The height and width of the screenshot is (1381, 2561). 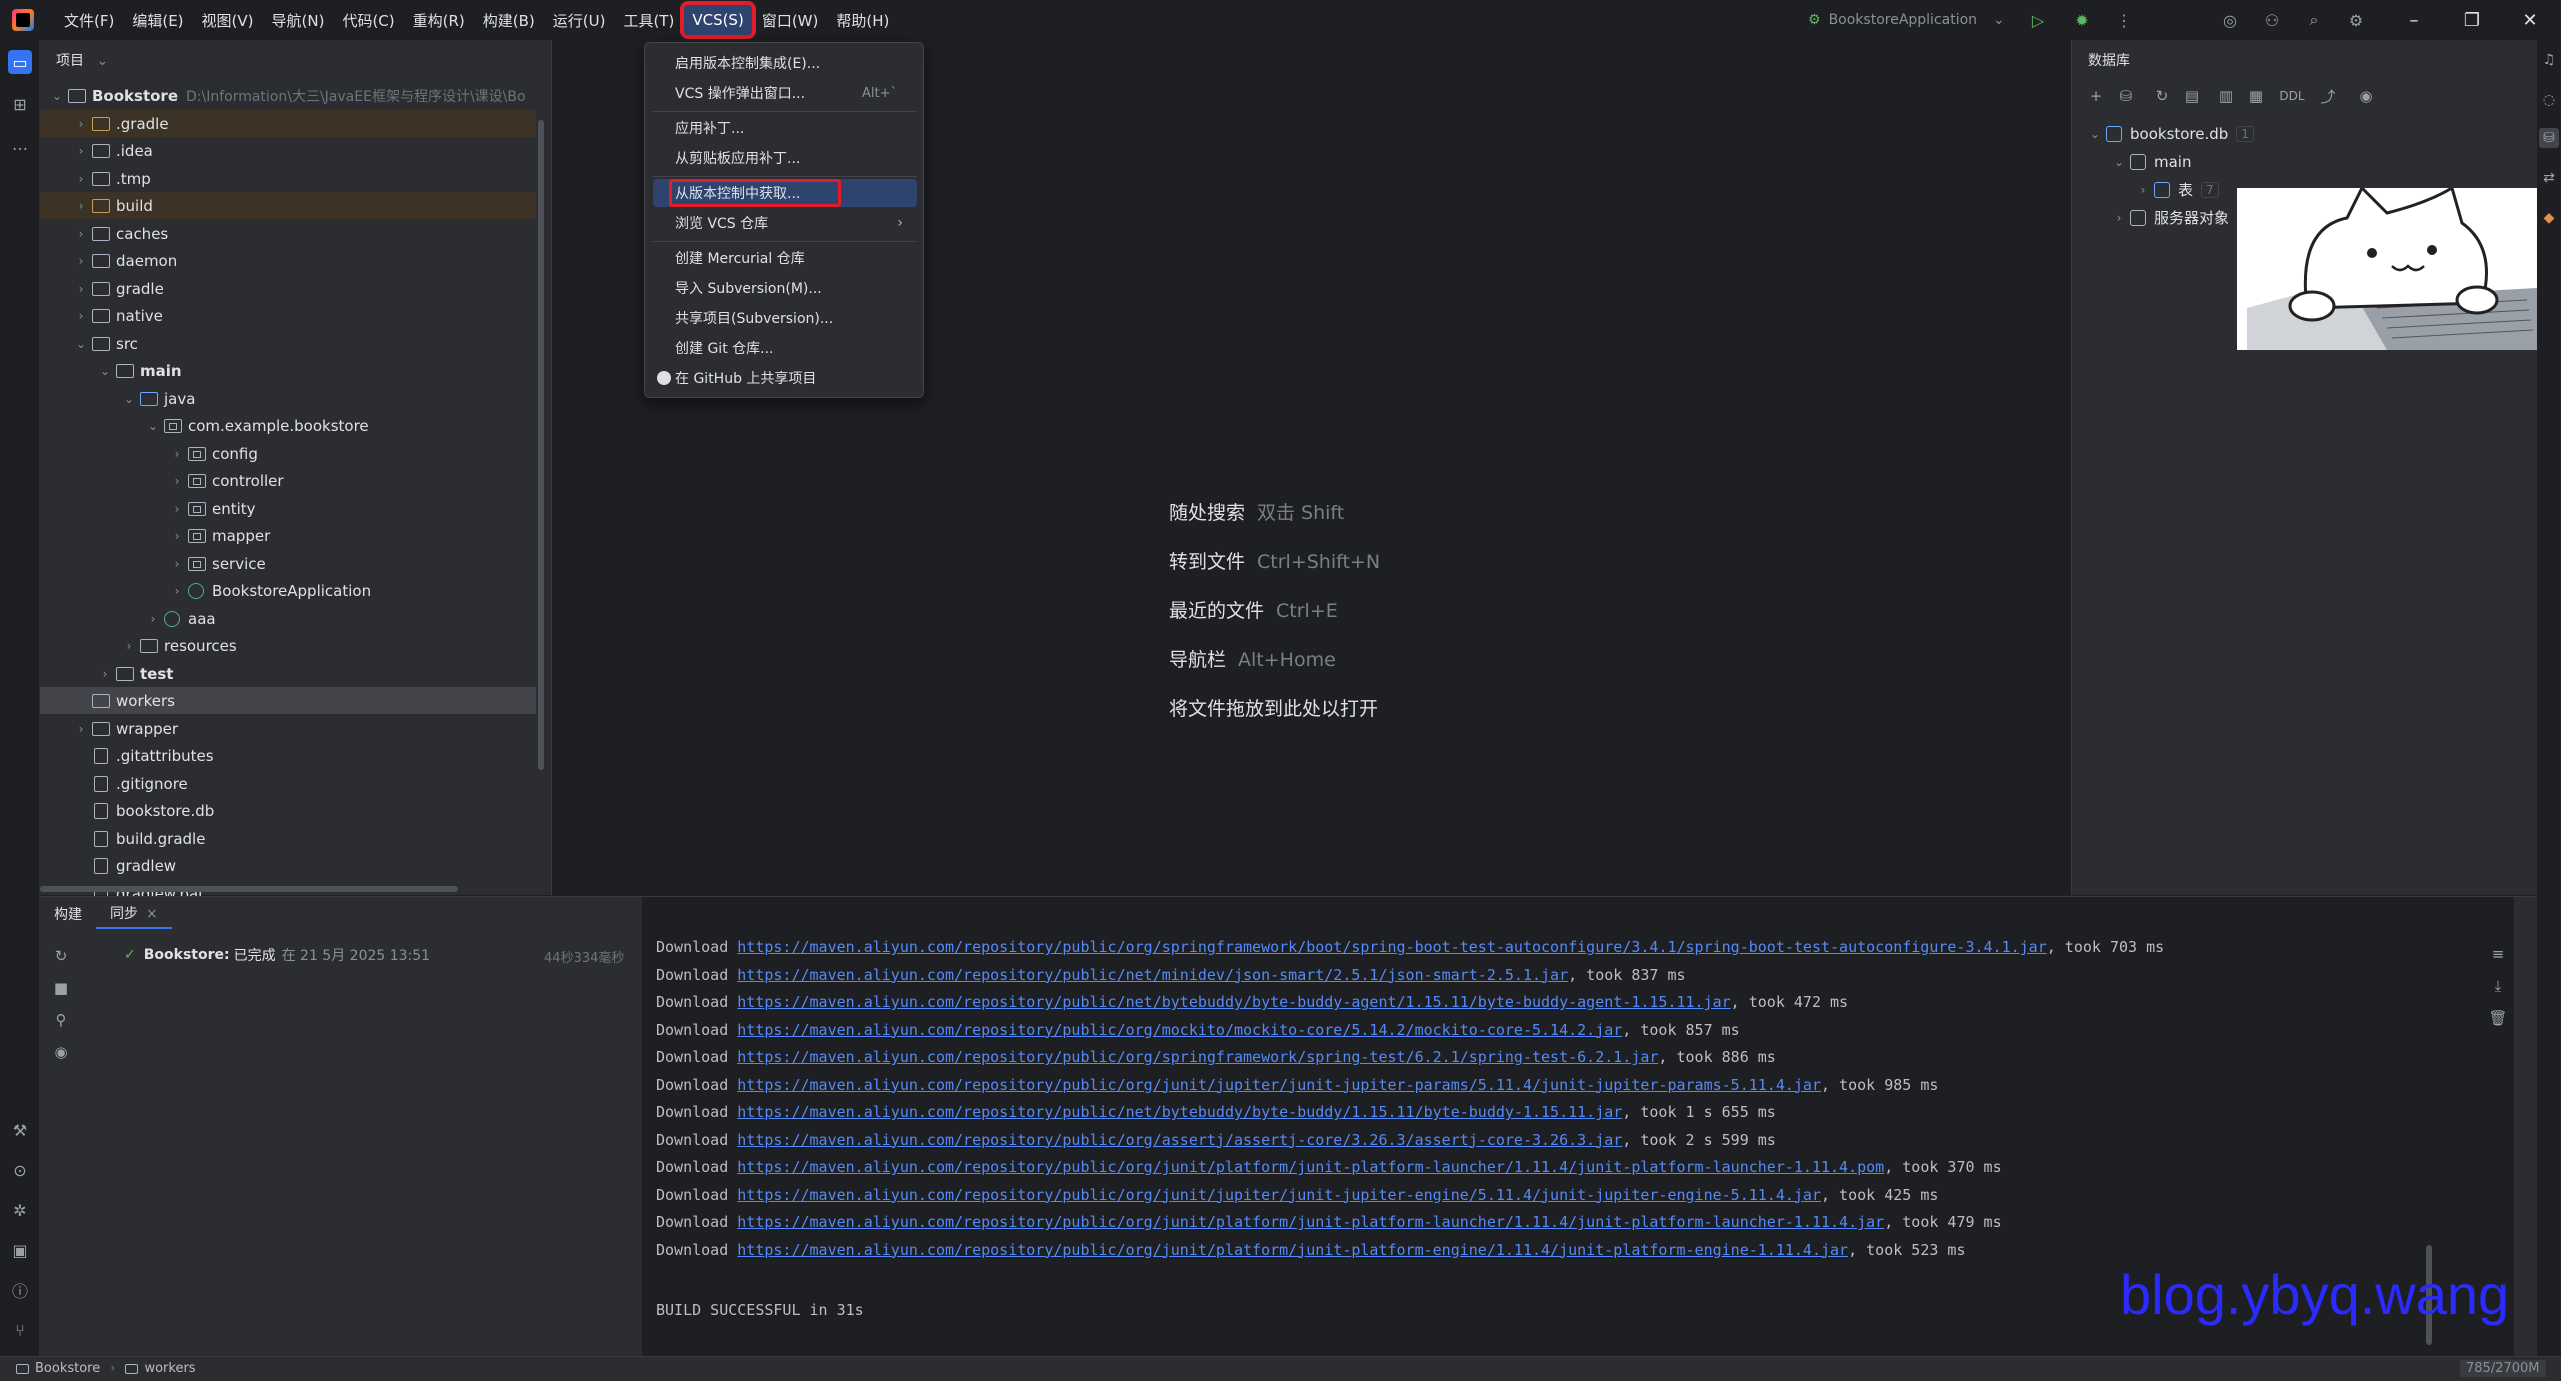 I want to click on debug-bug-icon: ✲, so click(x=20, y=1210).